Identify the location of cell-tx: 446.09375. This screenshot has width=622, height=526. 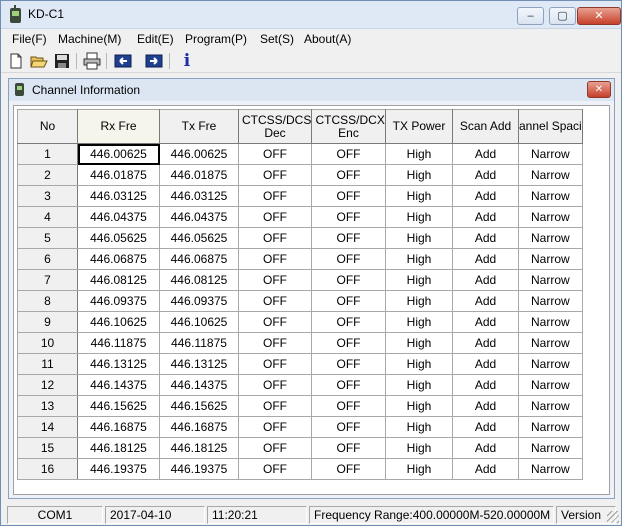
(199, 301).